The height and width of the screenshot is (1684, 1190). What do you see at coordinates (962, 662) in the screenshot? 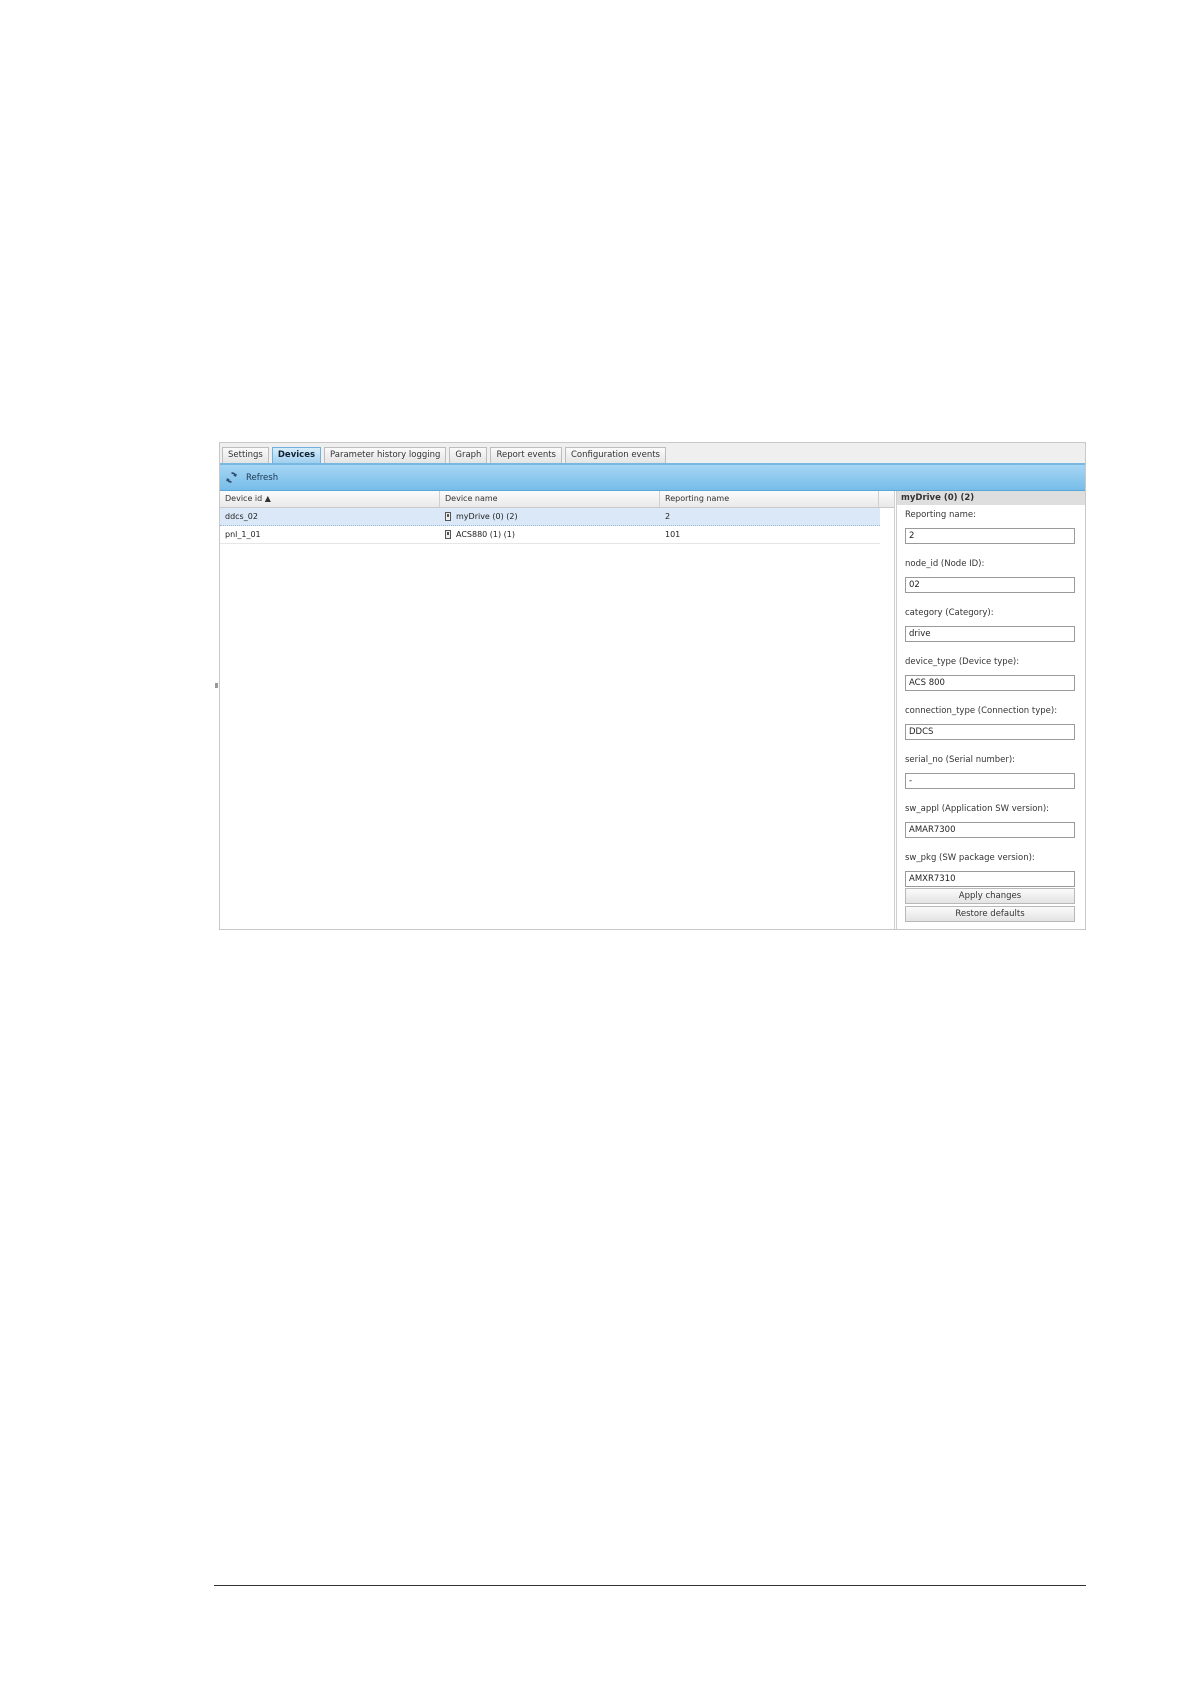
I see `field-label: device_type (Device type):` at bounding box center [962, 662].